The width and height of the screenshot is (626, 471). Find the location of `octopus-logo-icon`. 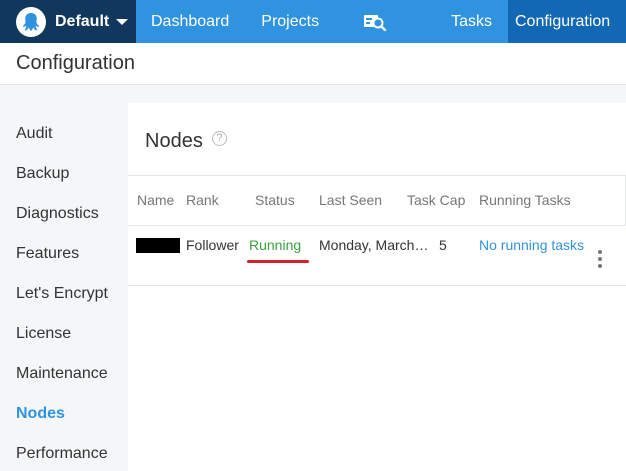

octopus-logo-icon is located at coordinates (31, 21).